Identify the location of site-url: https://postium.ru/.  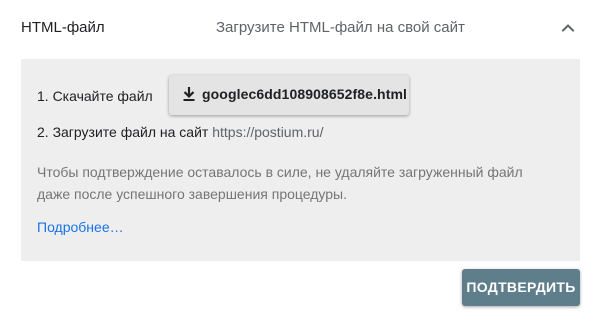
(268, 132).